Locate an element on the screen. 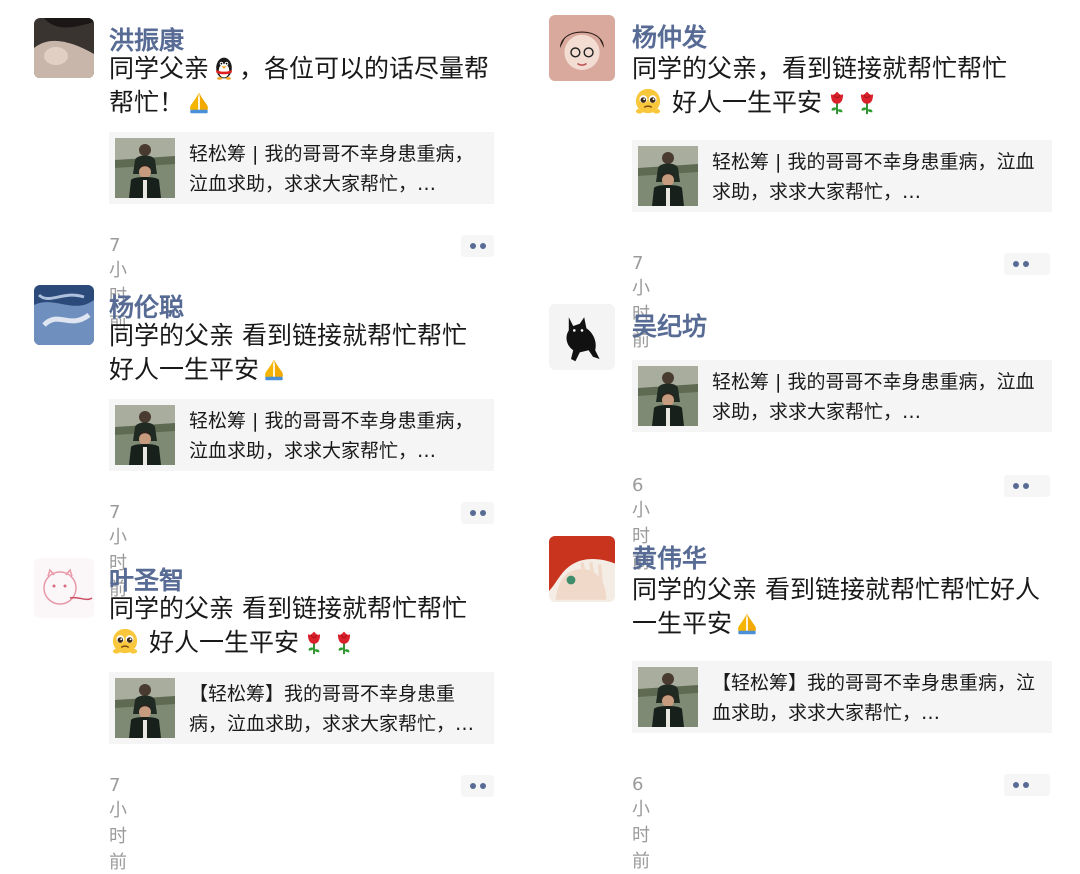 This screenshot has height=874, width=1080. post-text: 同学的父亲 看到链接就帮忙帮忙 好人一生平安 is located at coordinates (299, 626).